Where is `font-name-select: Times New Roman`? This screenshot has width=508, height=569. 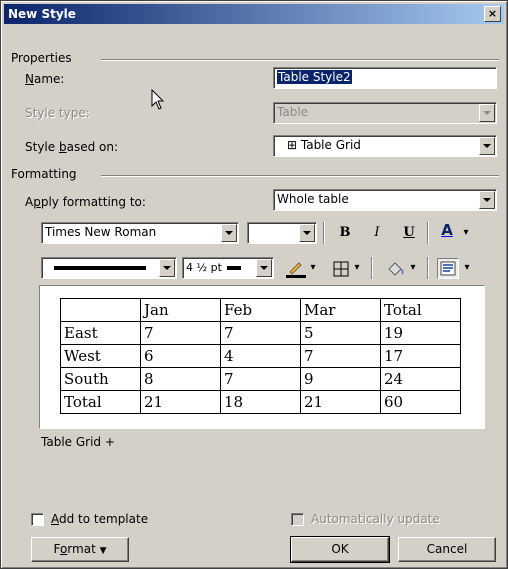
font-name-select: Times New Roman is located at coordinates (140, 233).